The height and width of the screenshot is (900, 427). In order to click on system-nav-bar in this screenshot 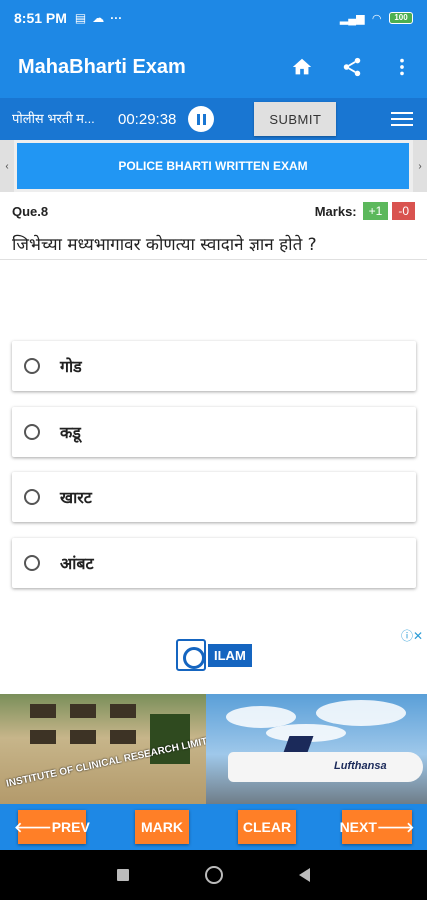, I will do `click(213, 875)`.